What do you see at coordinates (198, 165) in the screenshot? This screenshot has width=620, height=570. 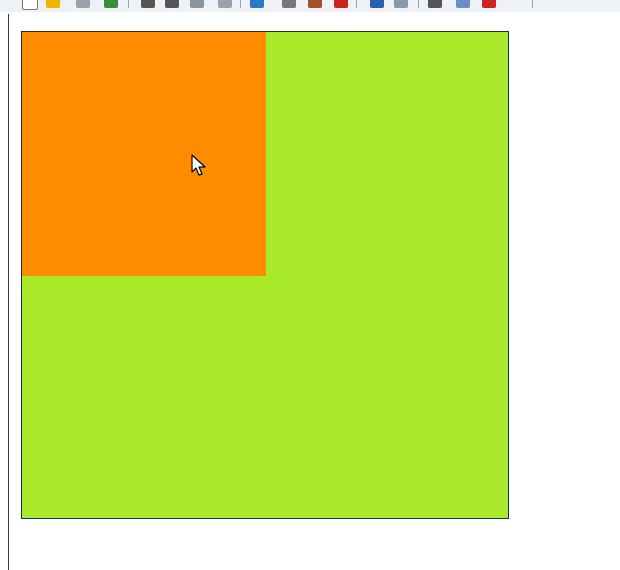 I see `mouse-cursor-icon` at bounding box center [198, 165].